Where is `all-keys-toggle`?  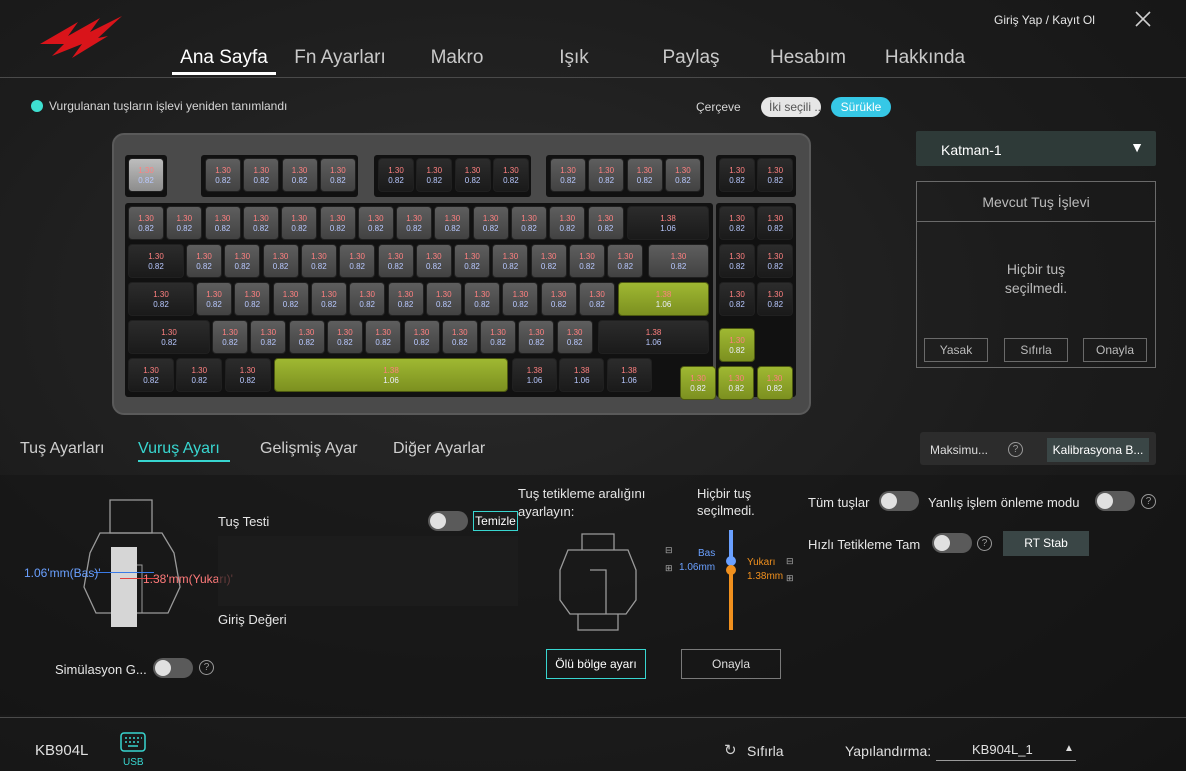
all-keys-toggle is located at coordinates (899, 501).